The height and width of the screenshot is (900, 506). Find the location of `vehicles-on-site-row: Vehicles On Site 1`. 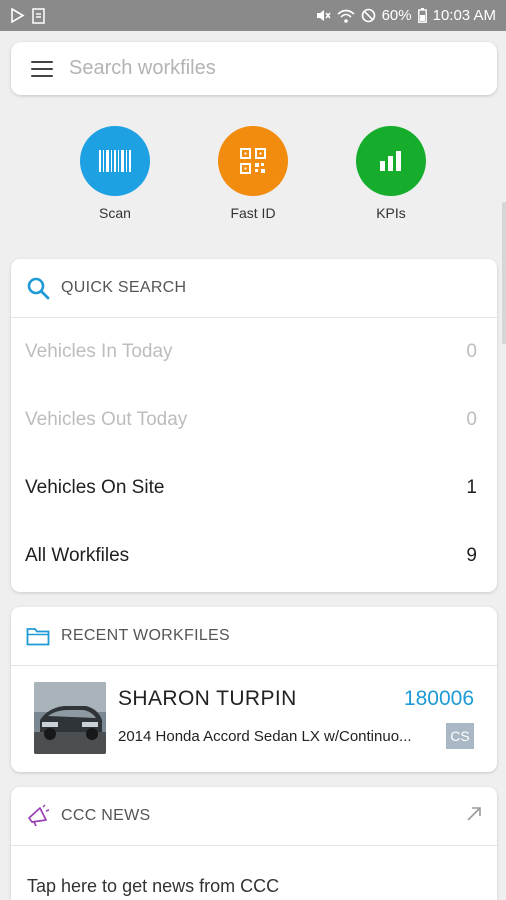

vehicles-on-site-row: Vehicles On Site 1 is located at coordinates (254, 488).